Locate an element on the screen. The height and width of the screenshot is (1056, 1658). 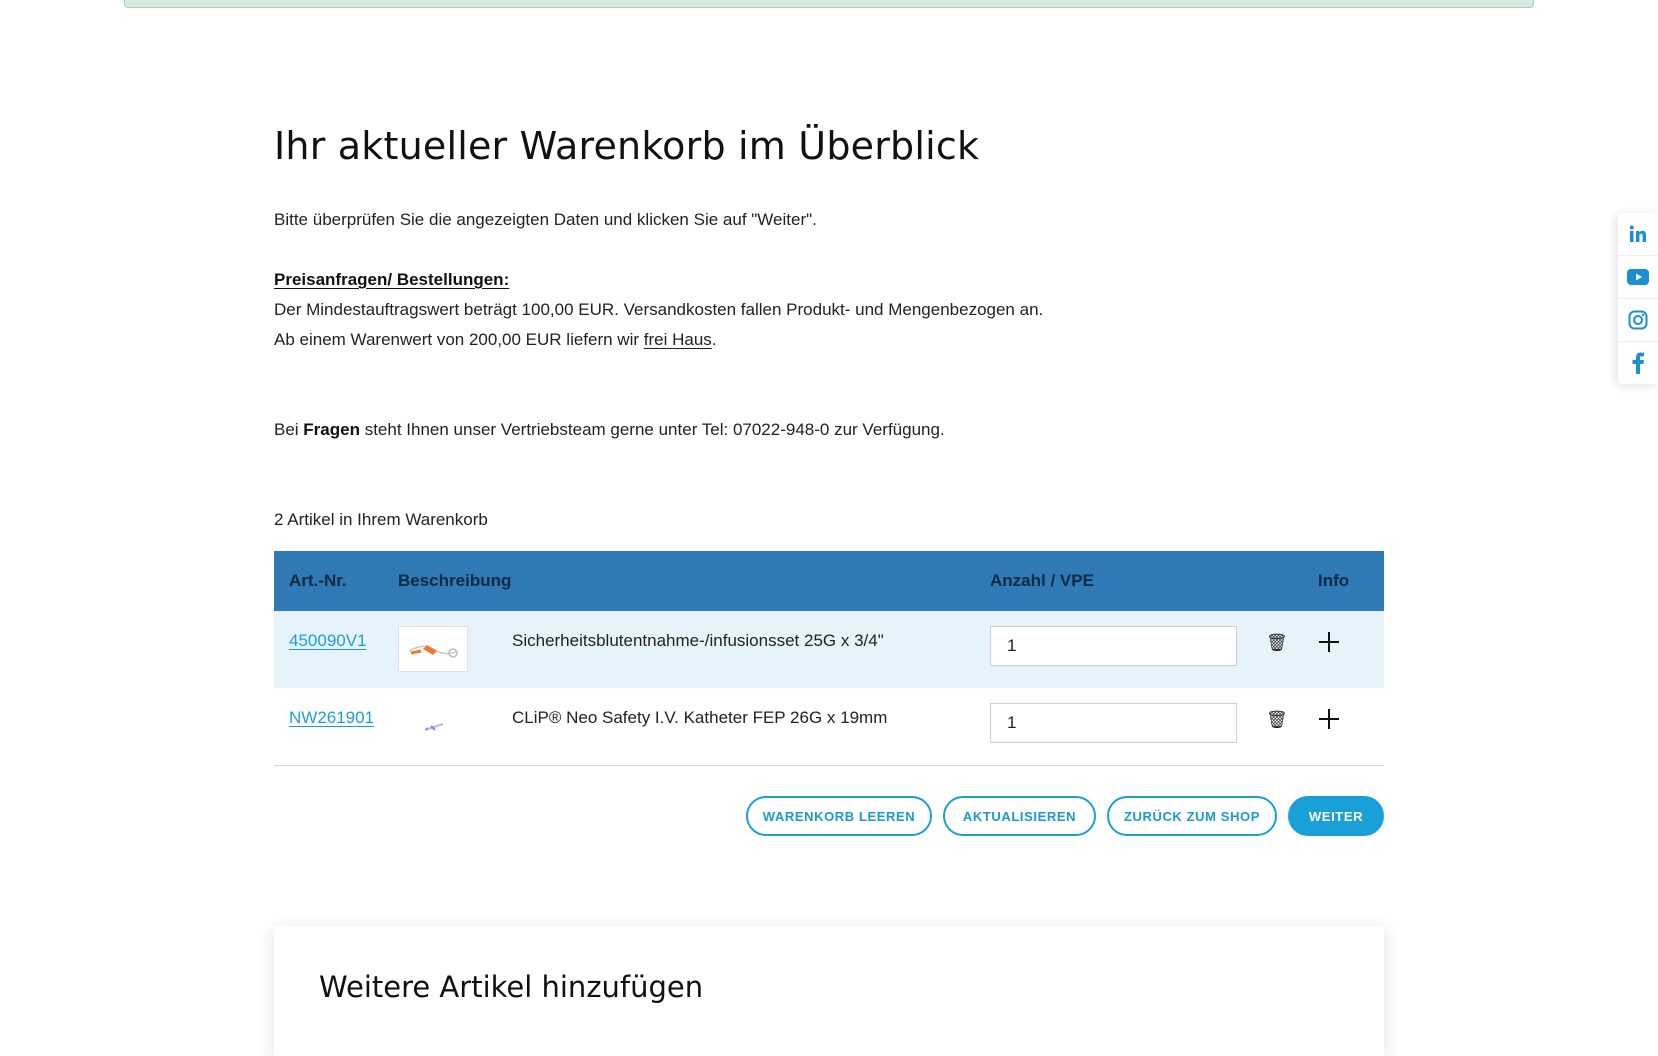
artnr-cell: 450090V1 is located at coordinates (336, 649).